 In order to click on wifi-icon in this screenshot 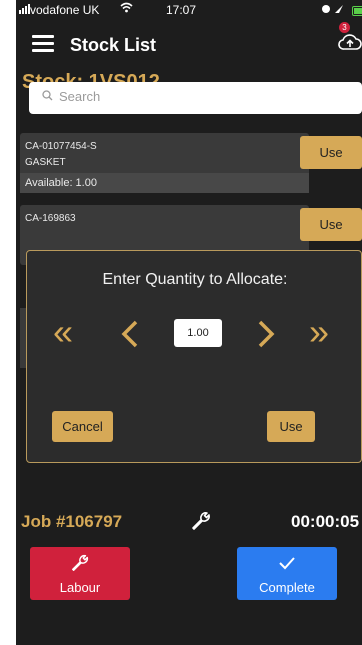, I will do `click(126, 7)`.